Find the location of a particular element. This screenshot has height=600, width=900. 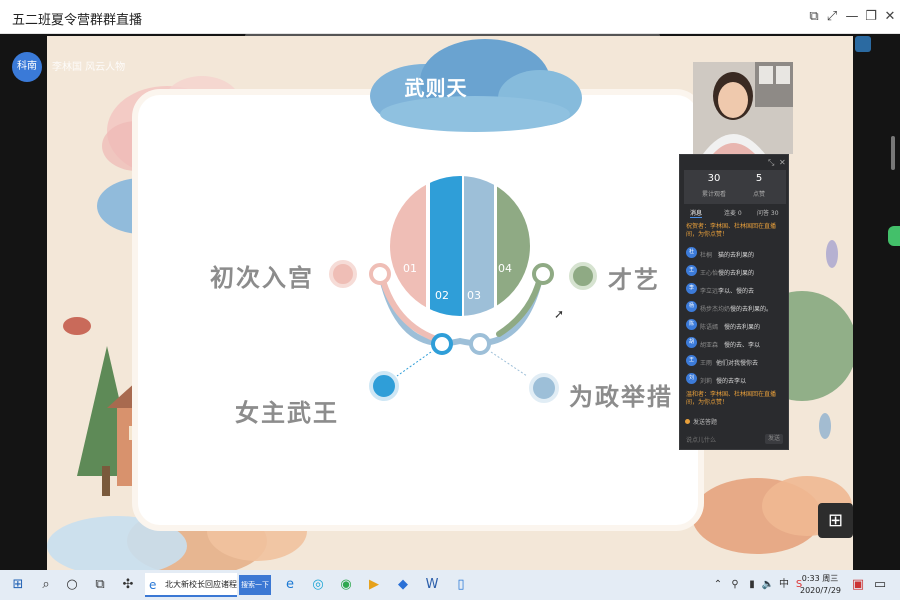

tab-mic: 连麦 0 is located at coordinates (733, 212).